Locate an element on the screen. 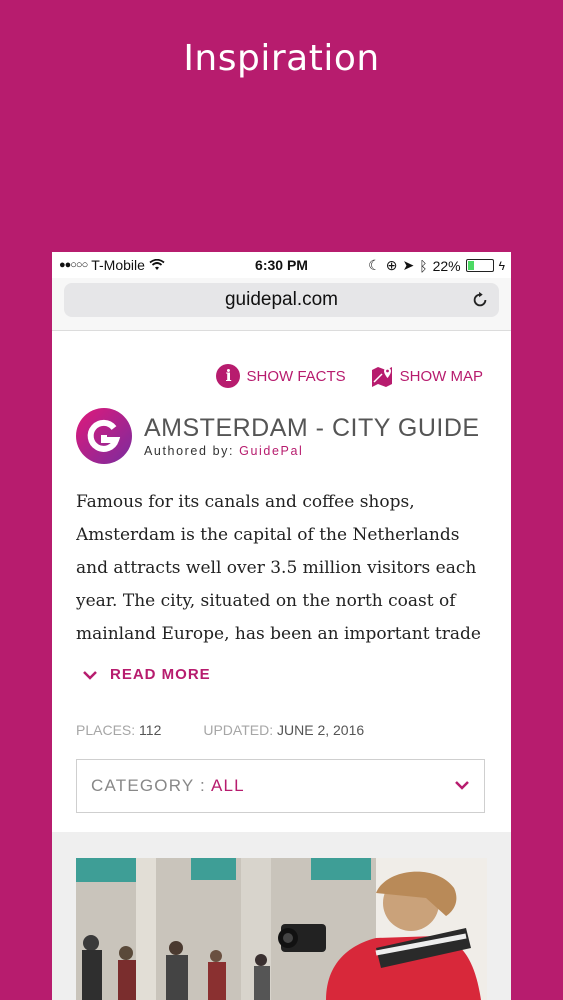 This screenshot has height=1000, width=563. guide-title: AMSTERDAM - CITY GUIDE is located at coordinates (312, 428).